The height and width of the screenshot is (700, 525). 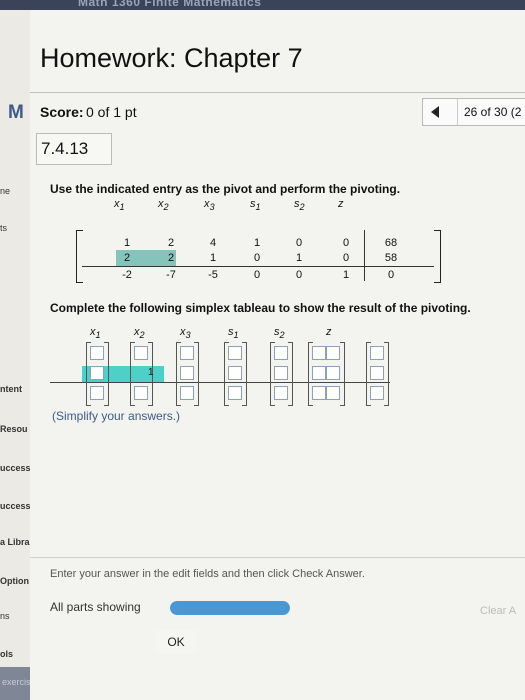 I want to click on left-item-resources: Resou, so click(x=14, y=429).